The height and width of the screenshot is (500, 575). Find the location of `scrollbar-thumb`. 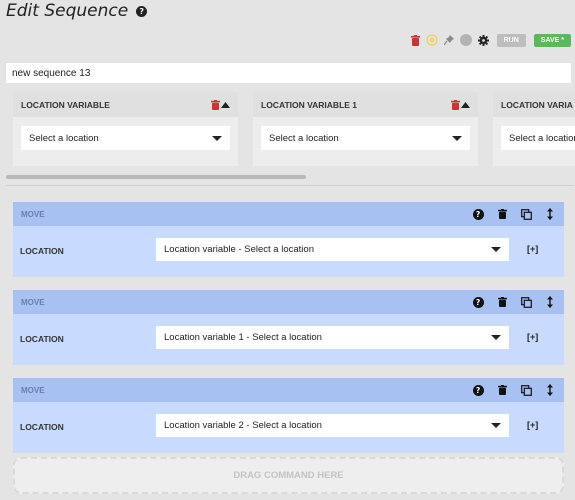

scrollbar-thumb is located at coordinates (156, 177).